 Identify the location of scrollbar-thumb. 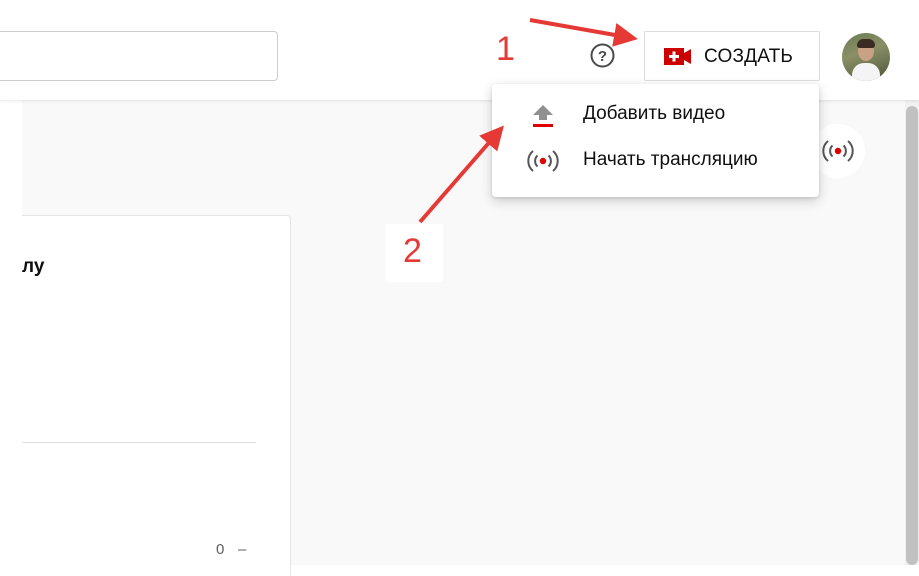
(912, 335).